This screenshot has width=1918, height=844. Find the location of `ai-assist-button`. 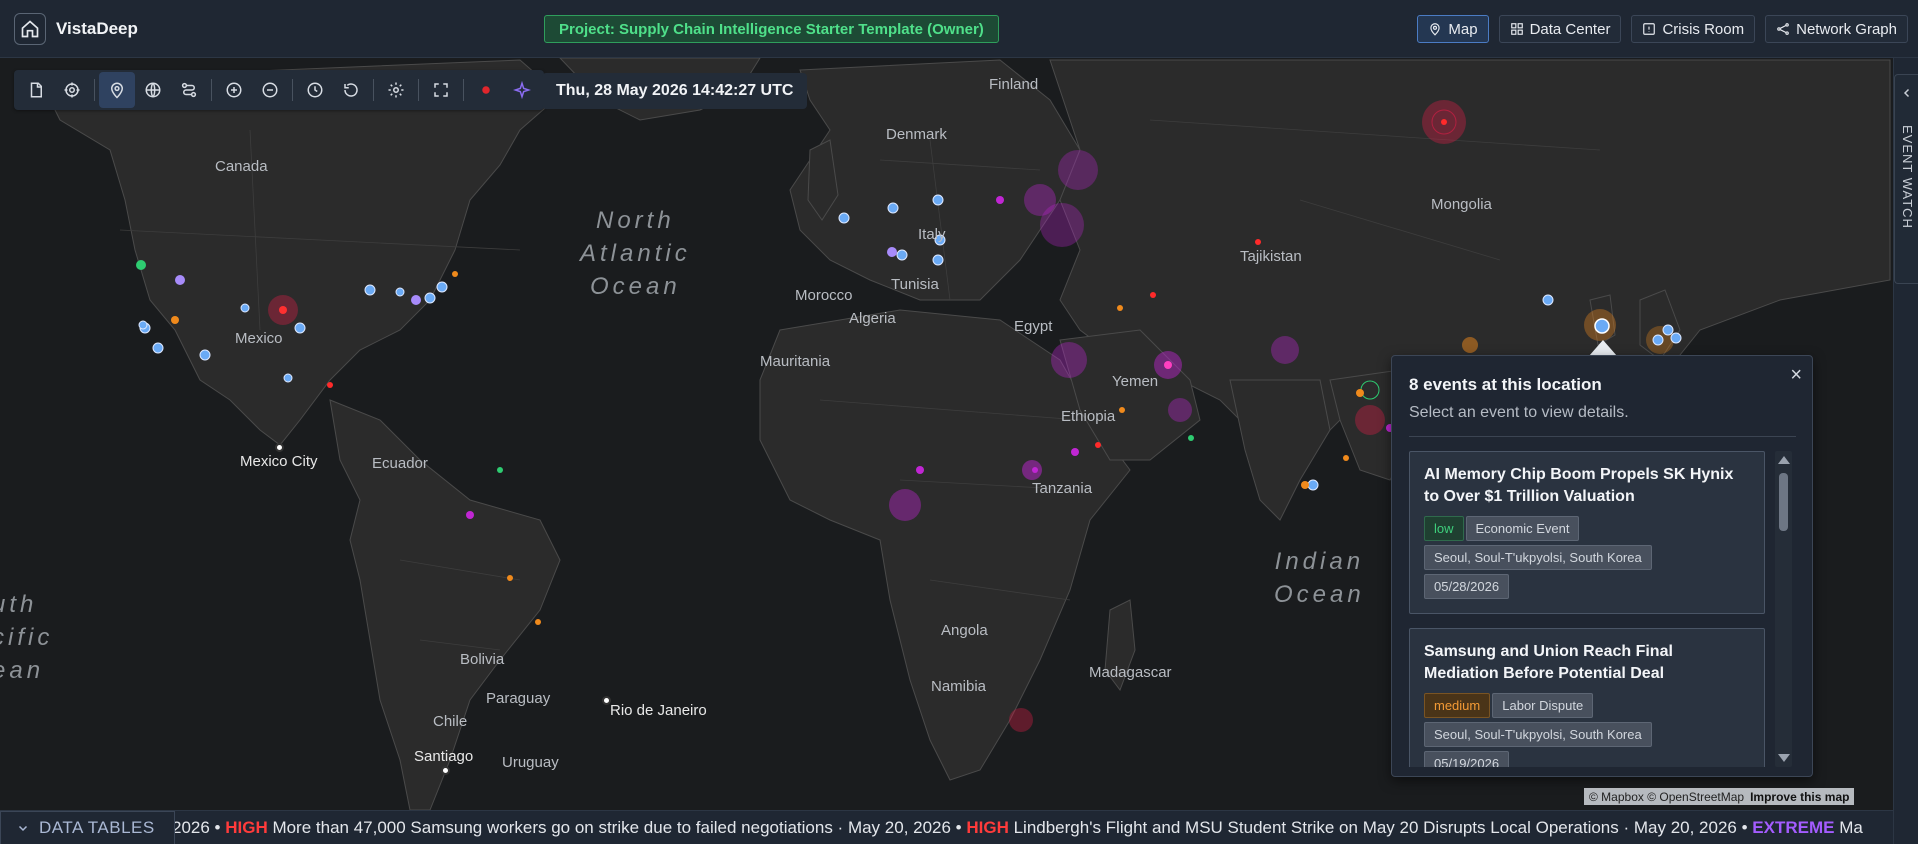

ai-assist-button is located at coordinates (522, 90).